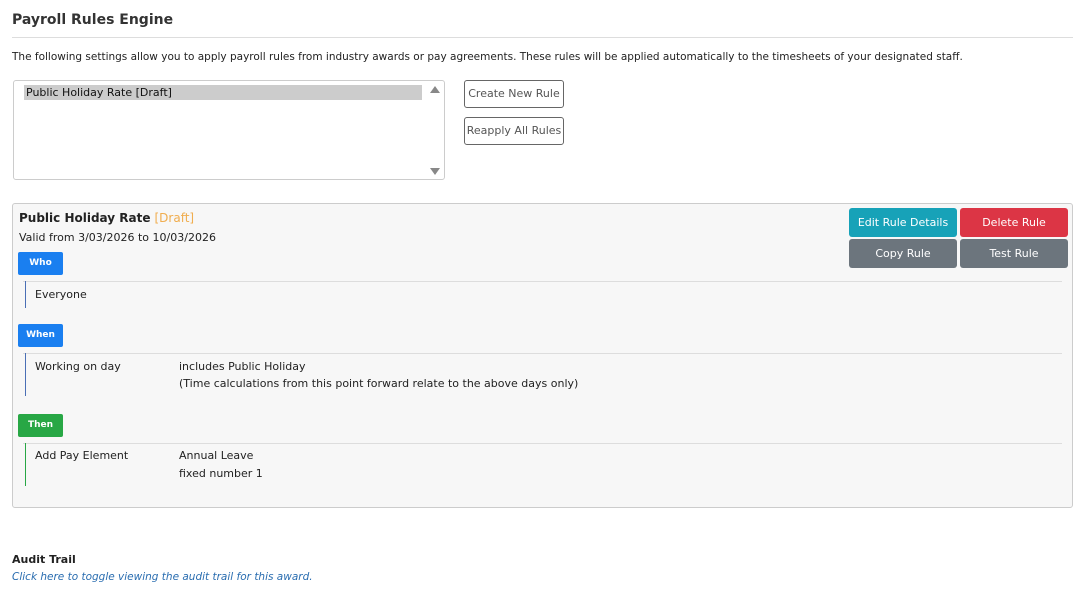 Image resolution: width=1085 pixels, height=597 pixels. What do you see at coordinates (25, 374) in the screenshot?
I see `when-bar` at bounding box center [25, 374].